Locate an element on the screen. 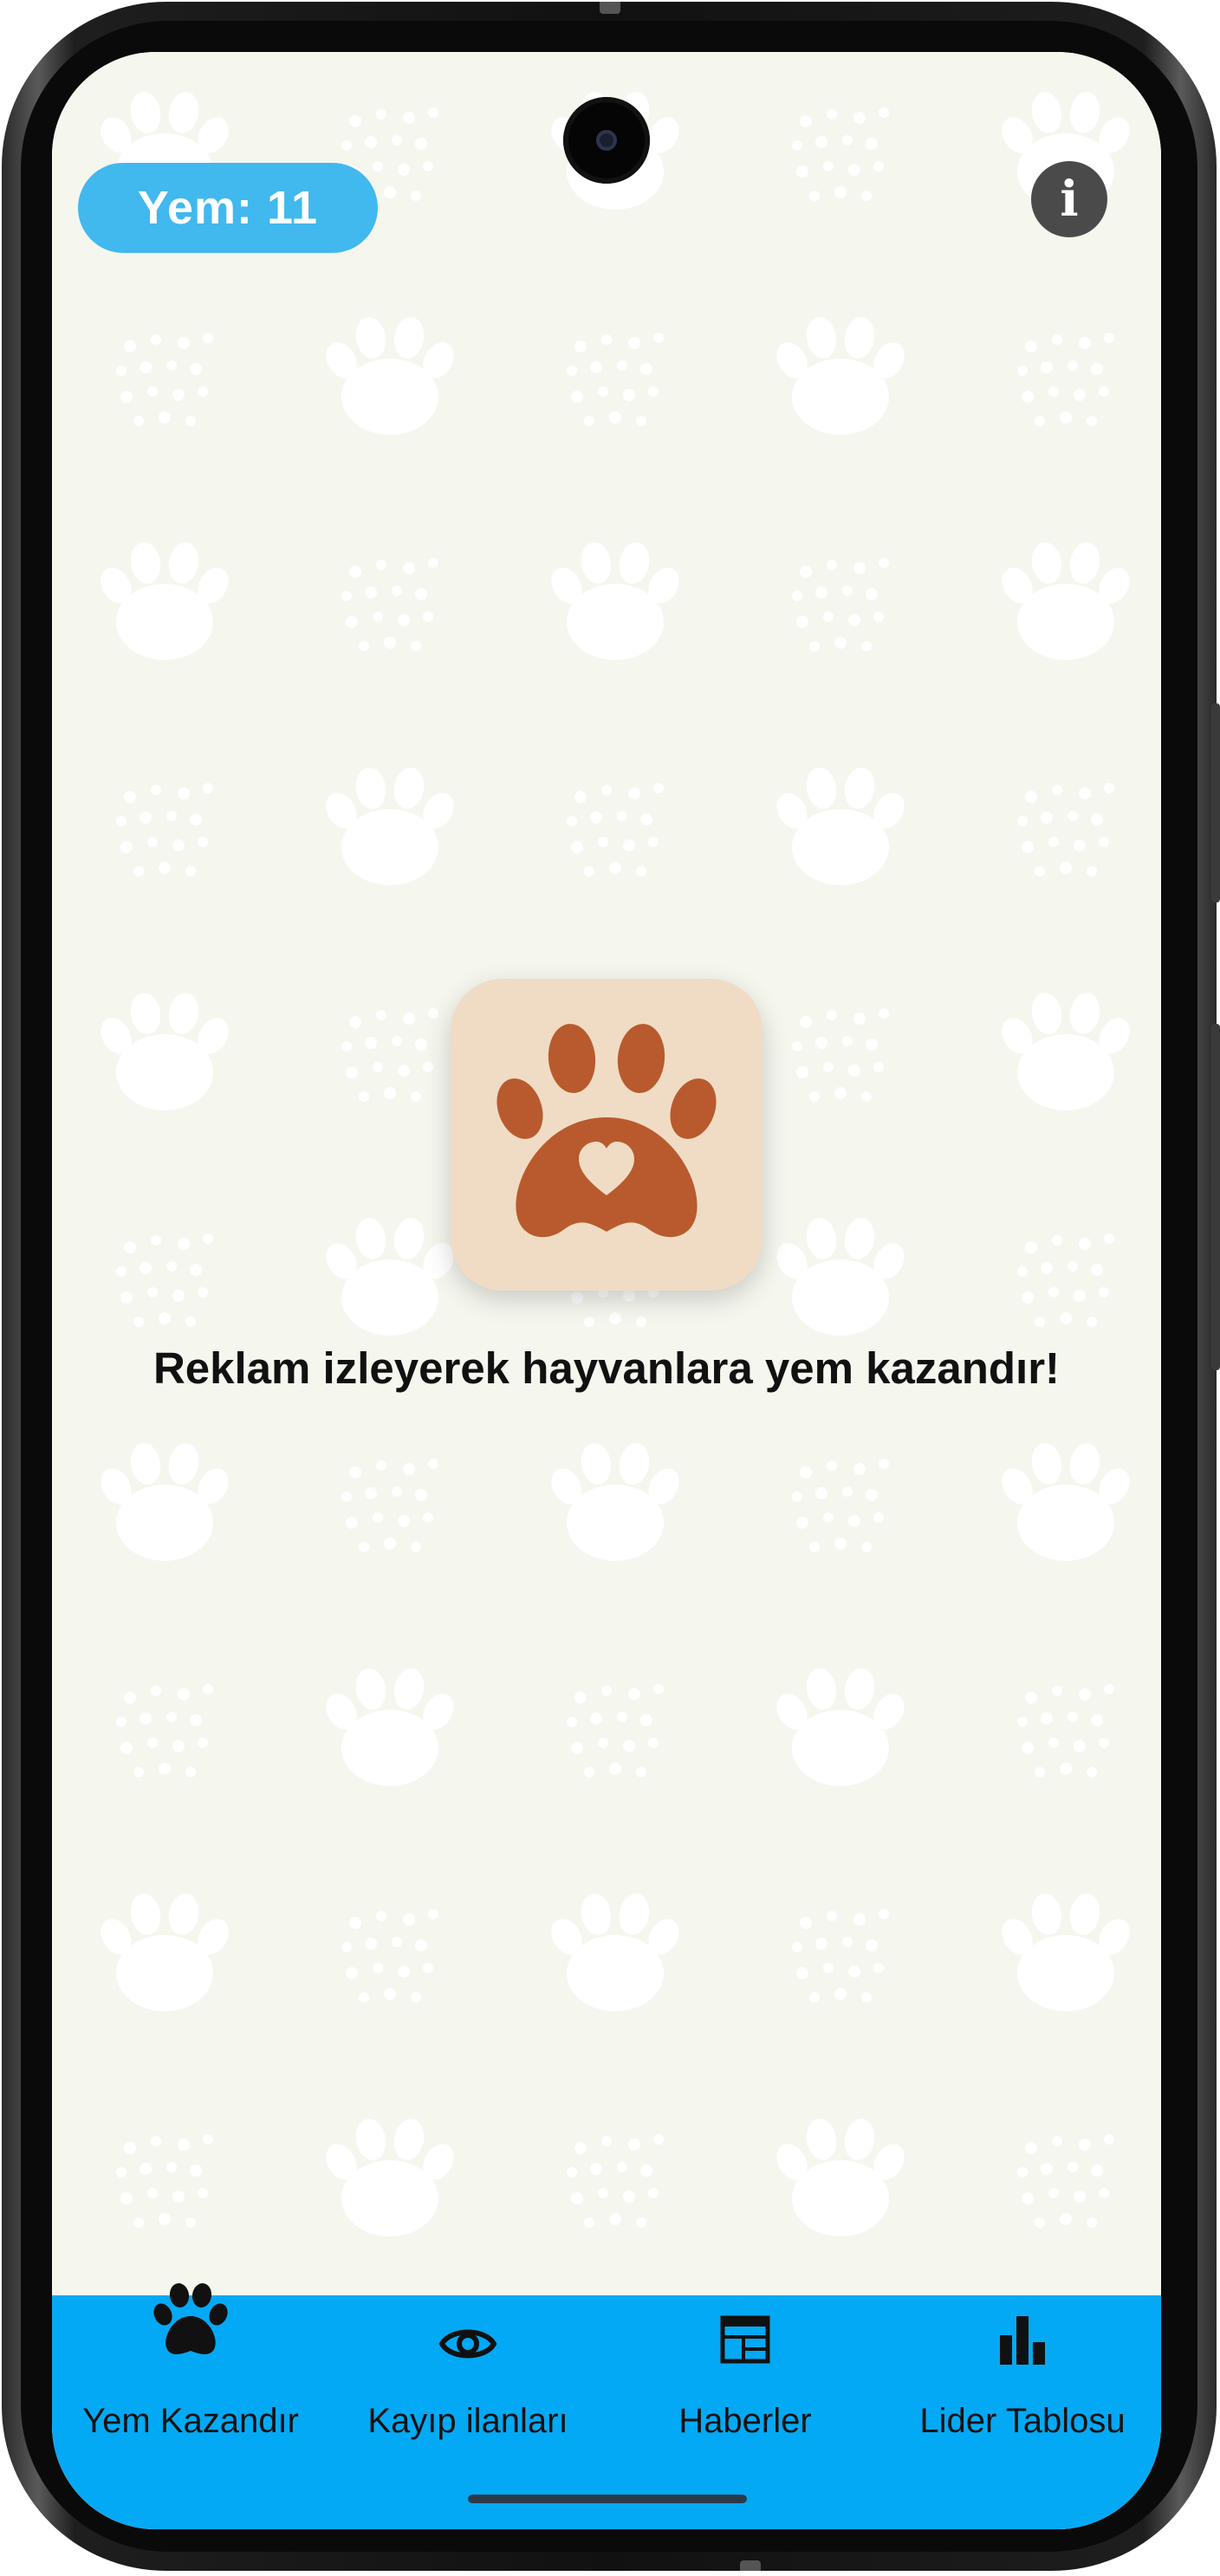 The width and height of the screenshot is (1220, 2576). front-camera is located at coordinates (606, 140).